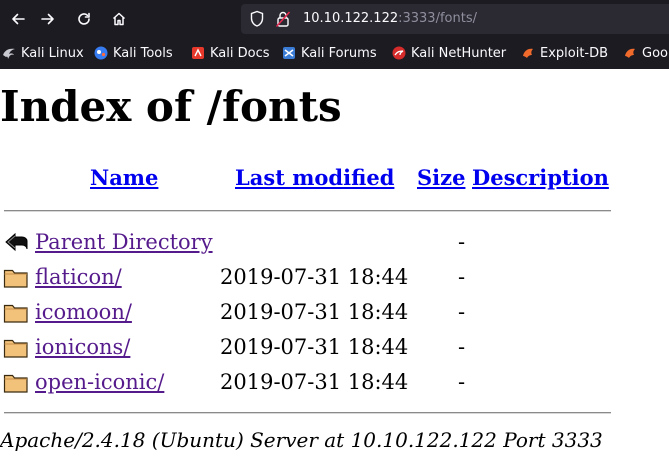 The width and height of the screenshot is (669, 472). Describe the element at coordinates (307, 413) in the screenshot. I see `footer-divider` at that location.